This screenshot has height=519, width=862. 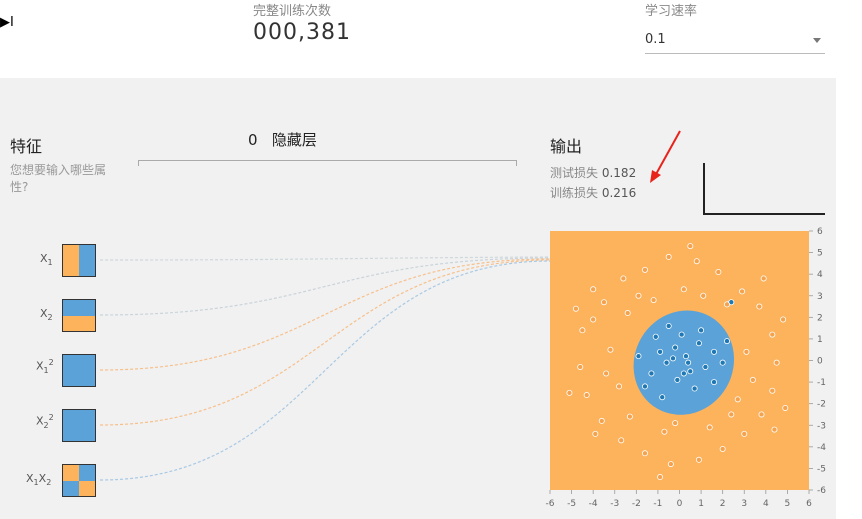 What do you see at coordinates (820, 275) in the screenshot?
I see `y-tick-label: 4` at bounding box center [820, 275].